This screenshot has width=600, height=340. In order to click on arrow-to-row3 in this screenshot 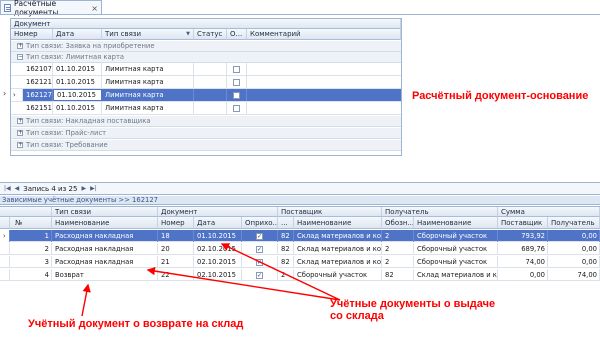, I will do `click(243, 283)`.